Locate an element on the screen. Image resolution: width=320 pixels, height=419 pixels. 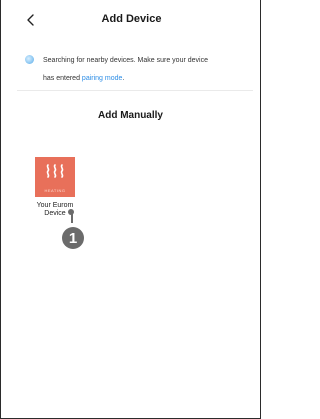
search-status-suffix: . is located at coordinates (123, 78).